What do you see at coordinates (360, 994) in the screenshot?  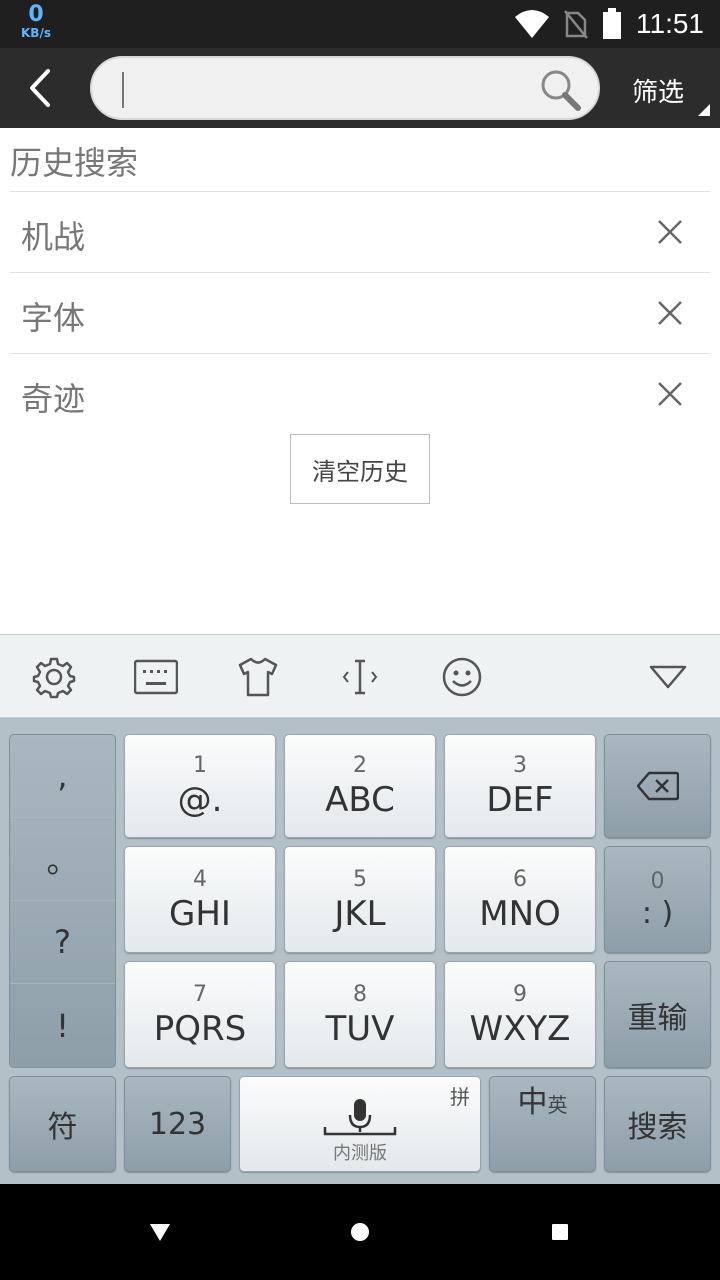 I see `key-number: 8` at bounding box center [360, 994].